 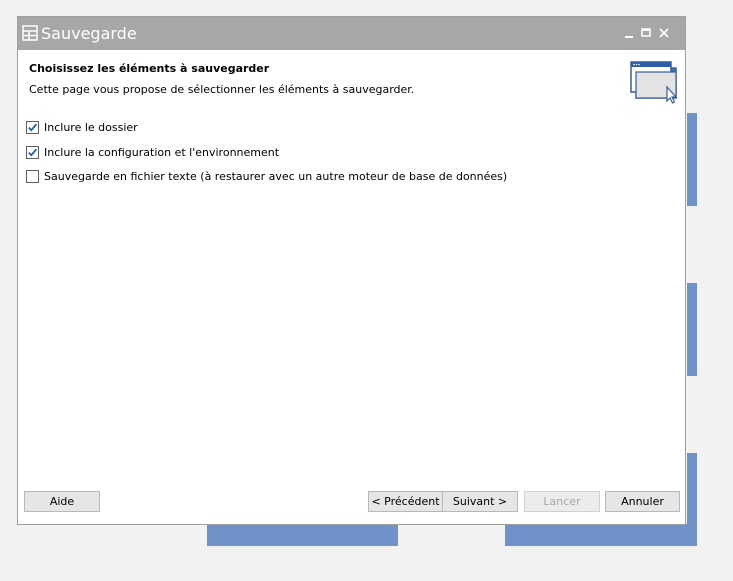 What do you see at coordinates (32, 152) in the screenshot?
I see `include-config-checkbox` at bounding box center [32, 152].